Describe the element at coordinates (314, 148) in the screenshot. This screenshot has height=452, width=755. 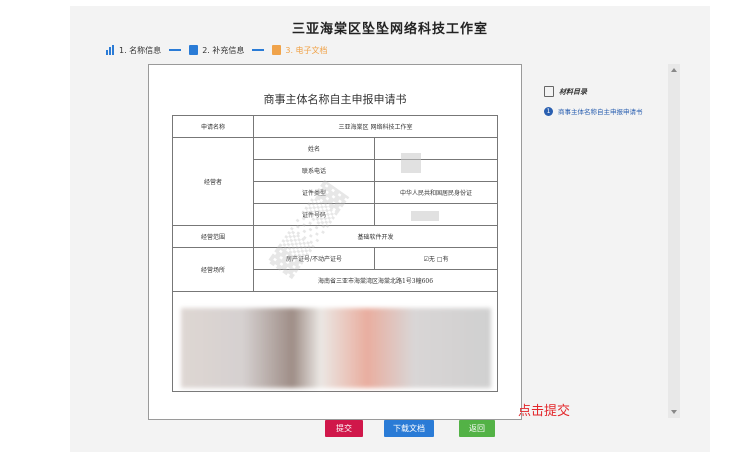
I see `name-label: 姓名` at that location.